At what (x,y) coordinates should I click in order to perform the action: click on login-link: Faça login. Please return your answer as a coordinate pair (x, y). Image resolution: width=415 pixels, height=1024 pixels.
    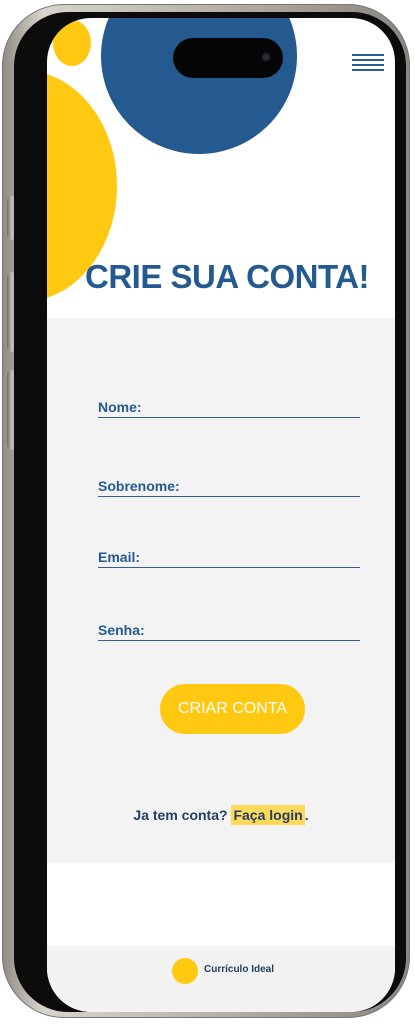
    Looking at the image, I should click on (268, 815).